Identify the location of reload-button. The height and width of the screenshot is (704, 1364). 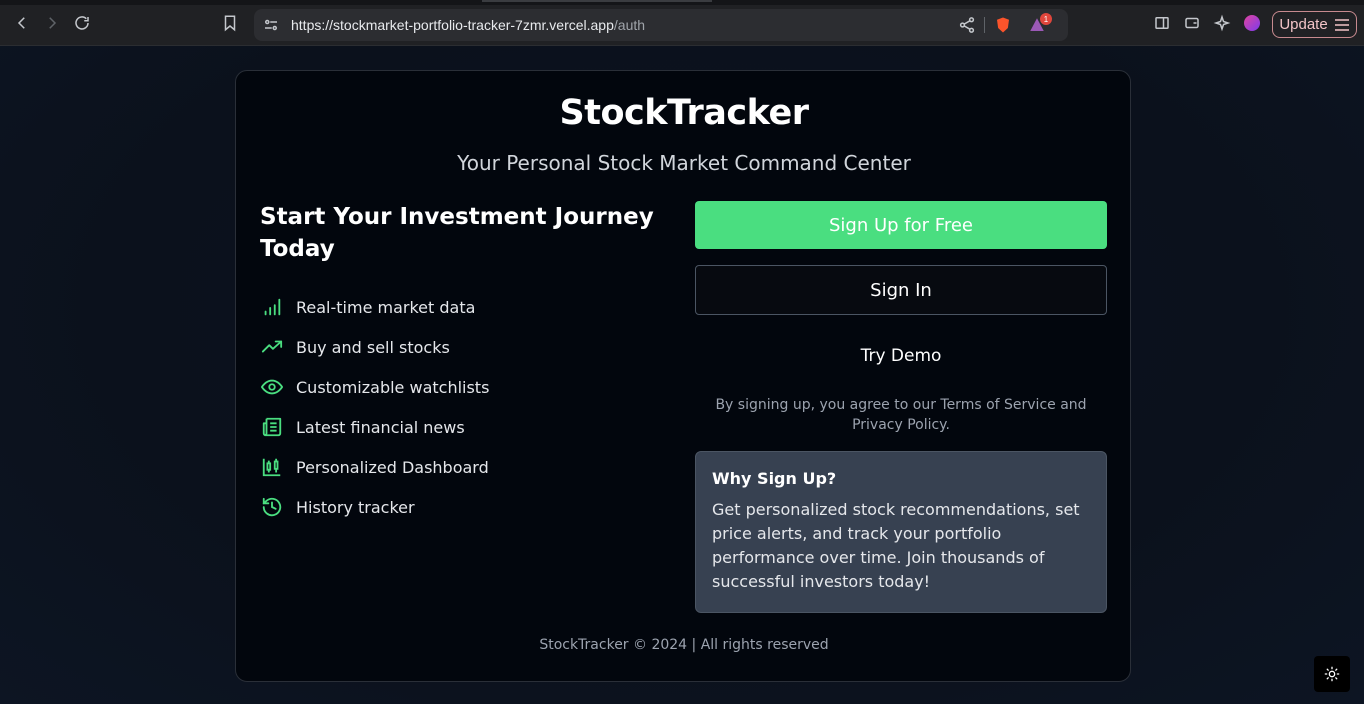
(82, 23).